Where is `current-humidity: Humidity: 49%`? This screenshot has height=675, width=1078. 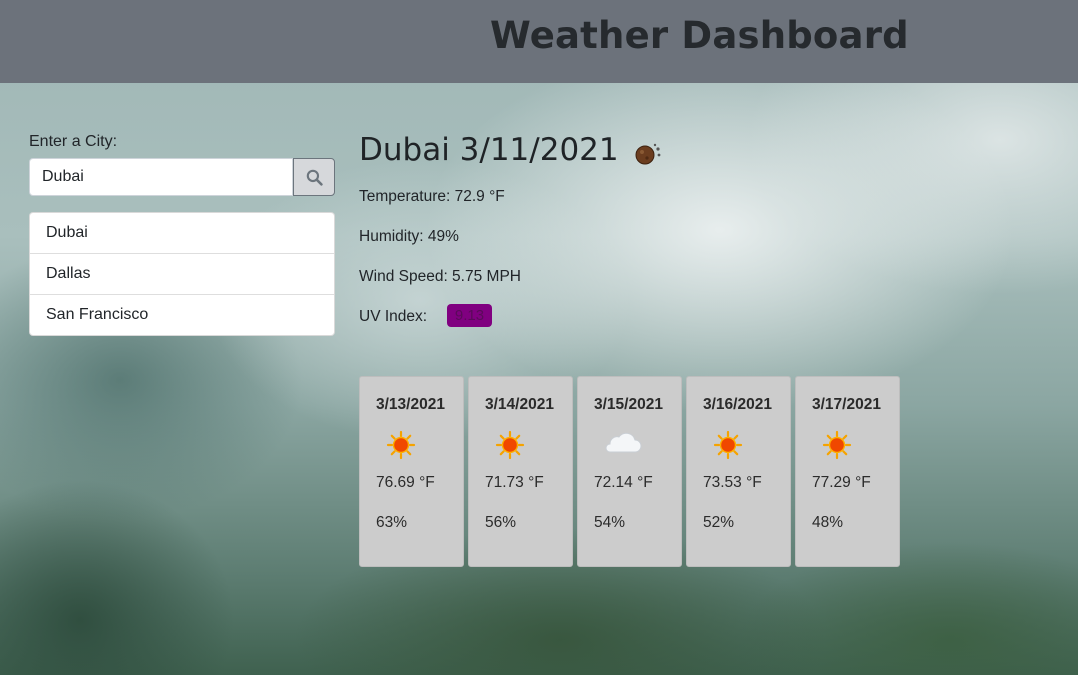 current-humidity: Humidity: 49% is located at coordinates (409, 236).